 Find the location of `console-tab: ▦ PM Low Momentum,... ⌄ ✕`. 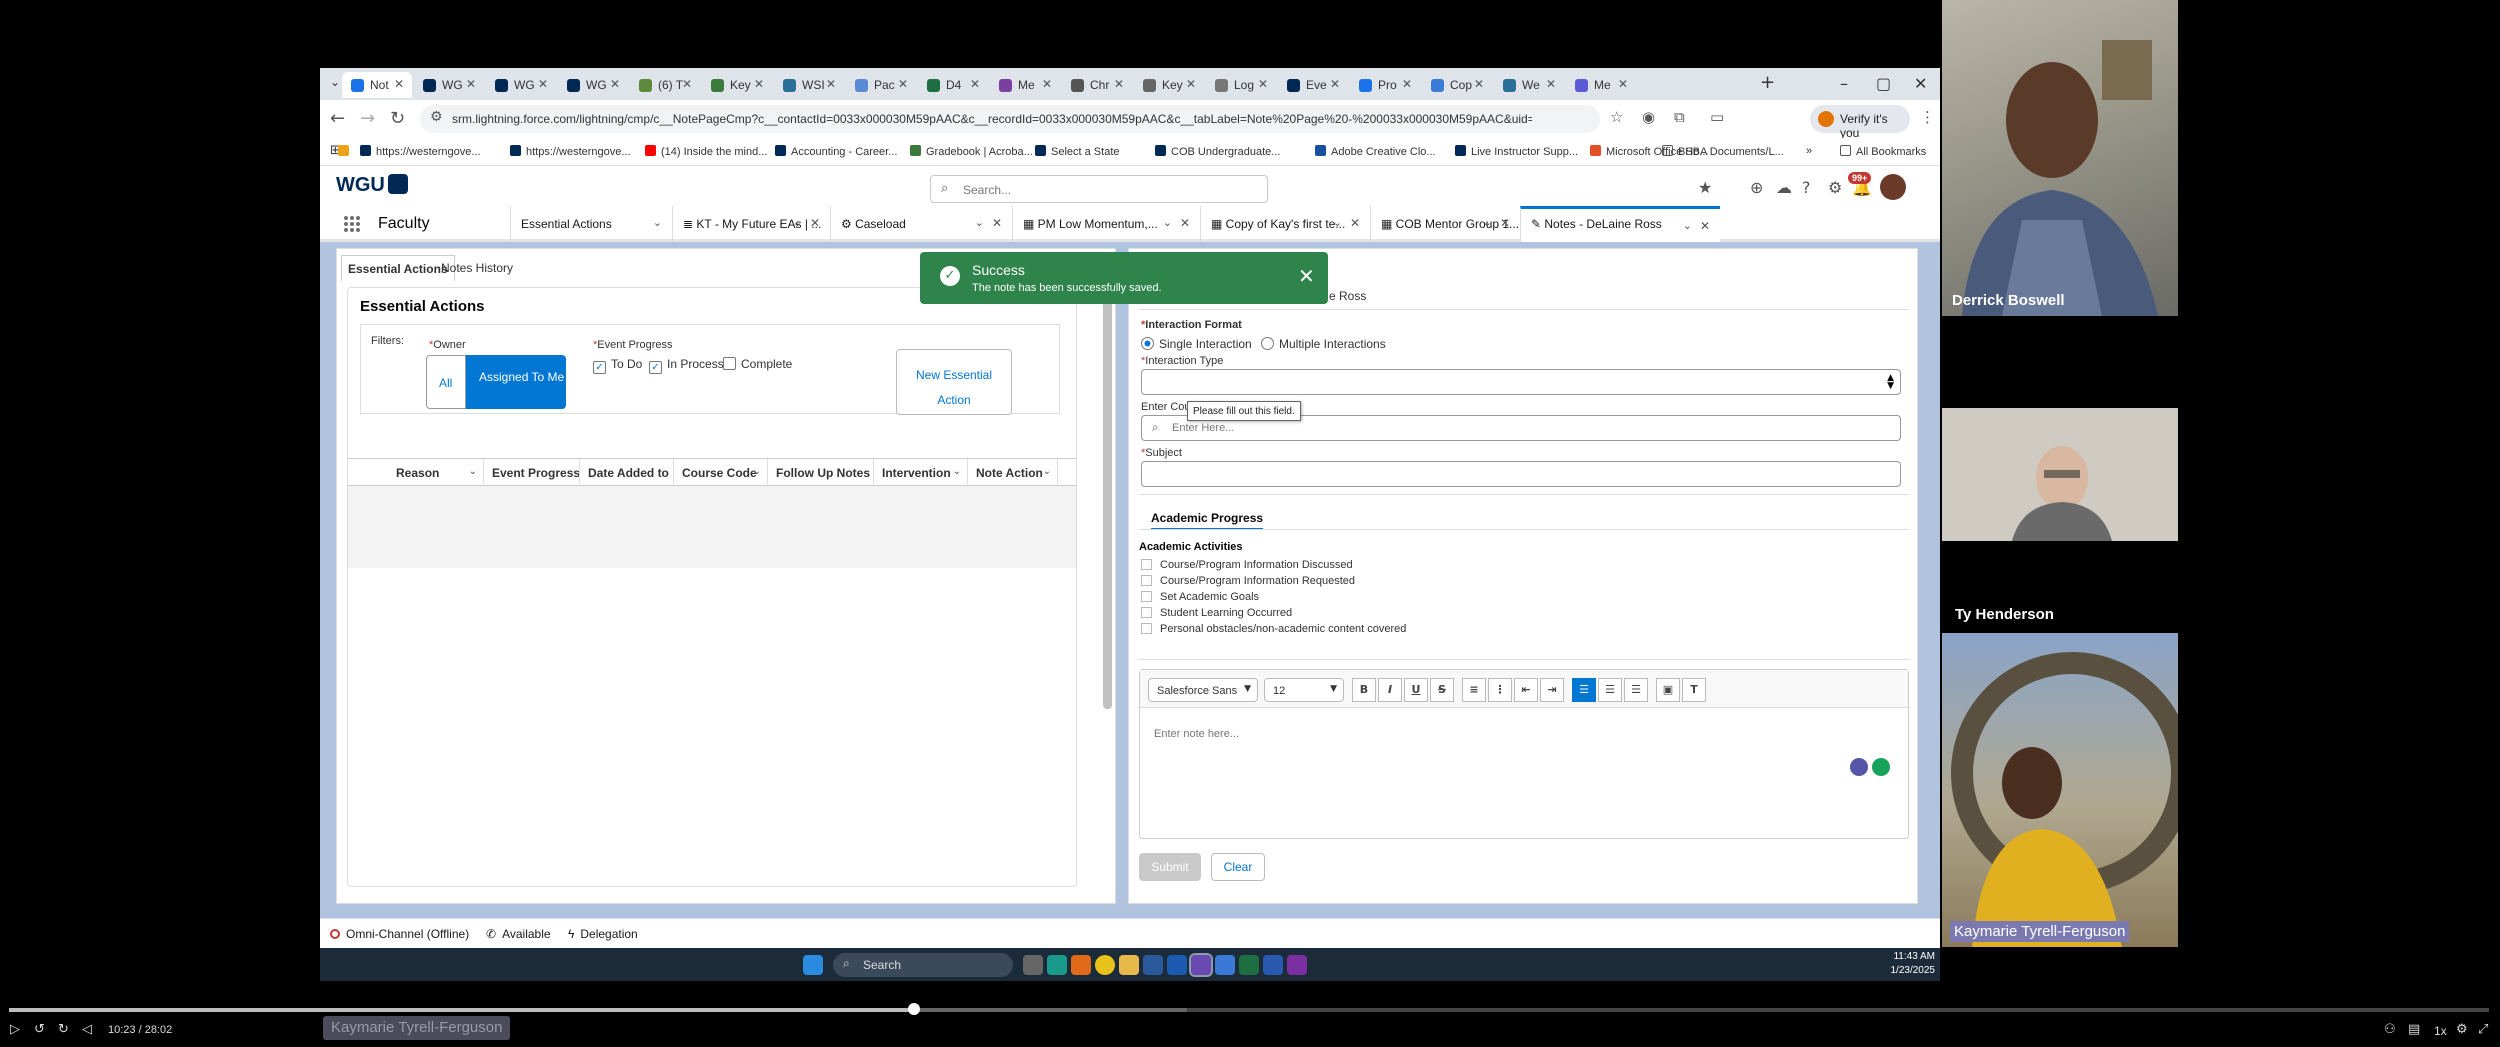

console-tab: ▦ PM Low Momentum,... ⌄ ✕ is located at coordinates (1106, 224).